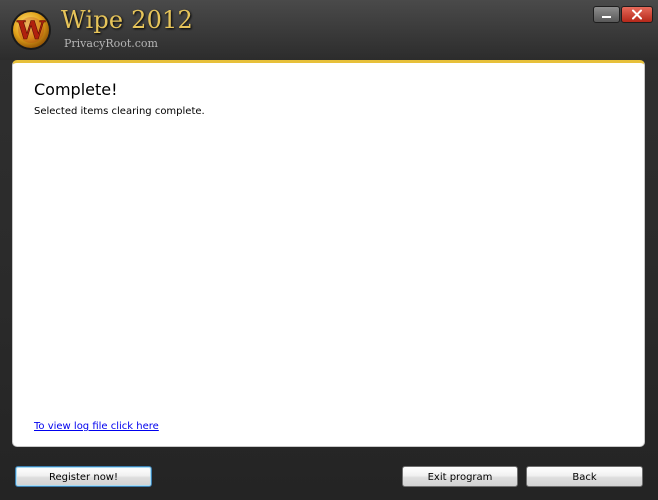 The height and width of the screenshot is (500, 658). Describe the element at coordinates (584, 476) in the screenshot. I see `back-button: Back` at that location.